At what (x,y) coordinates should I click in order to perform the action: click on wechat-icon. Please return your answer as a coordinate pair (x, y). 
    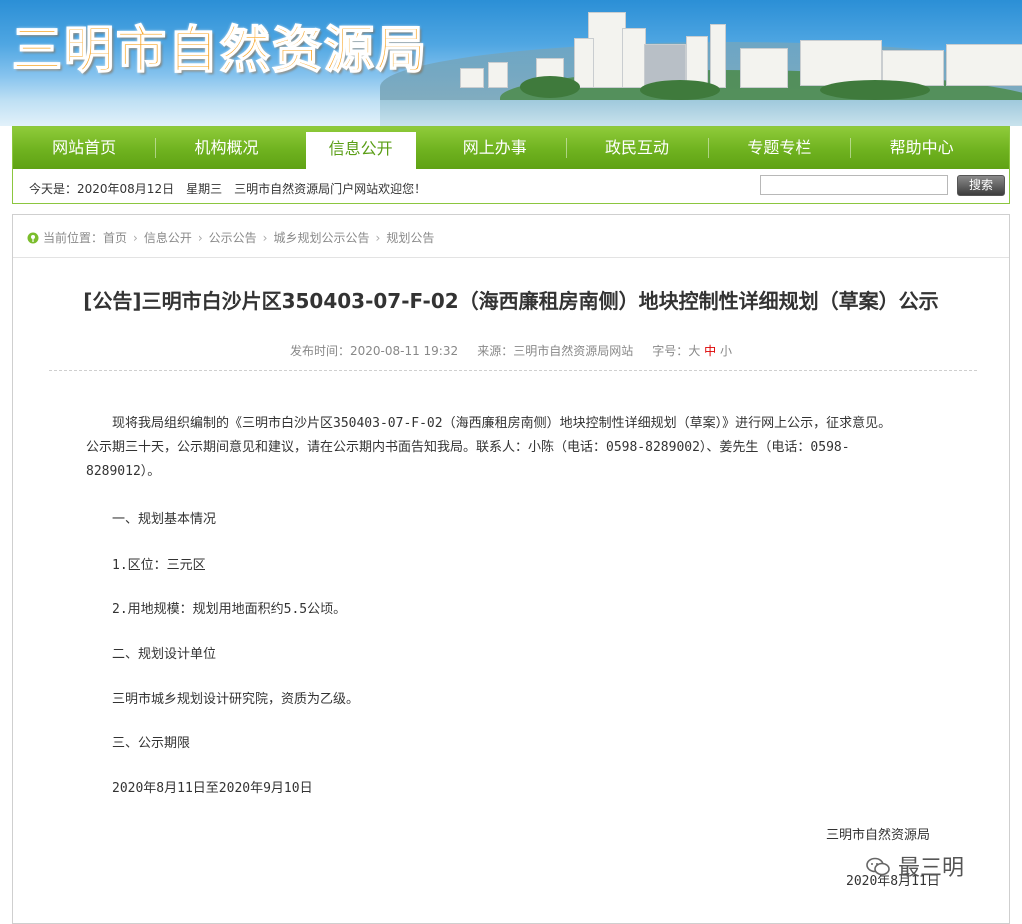
    Looking at the image, I should click on (878, 866).